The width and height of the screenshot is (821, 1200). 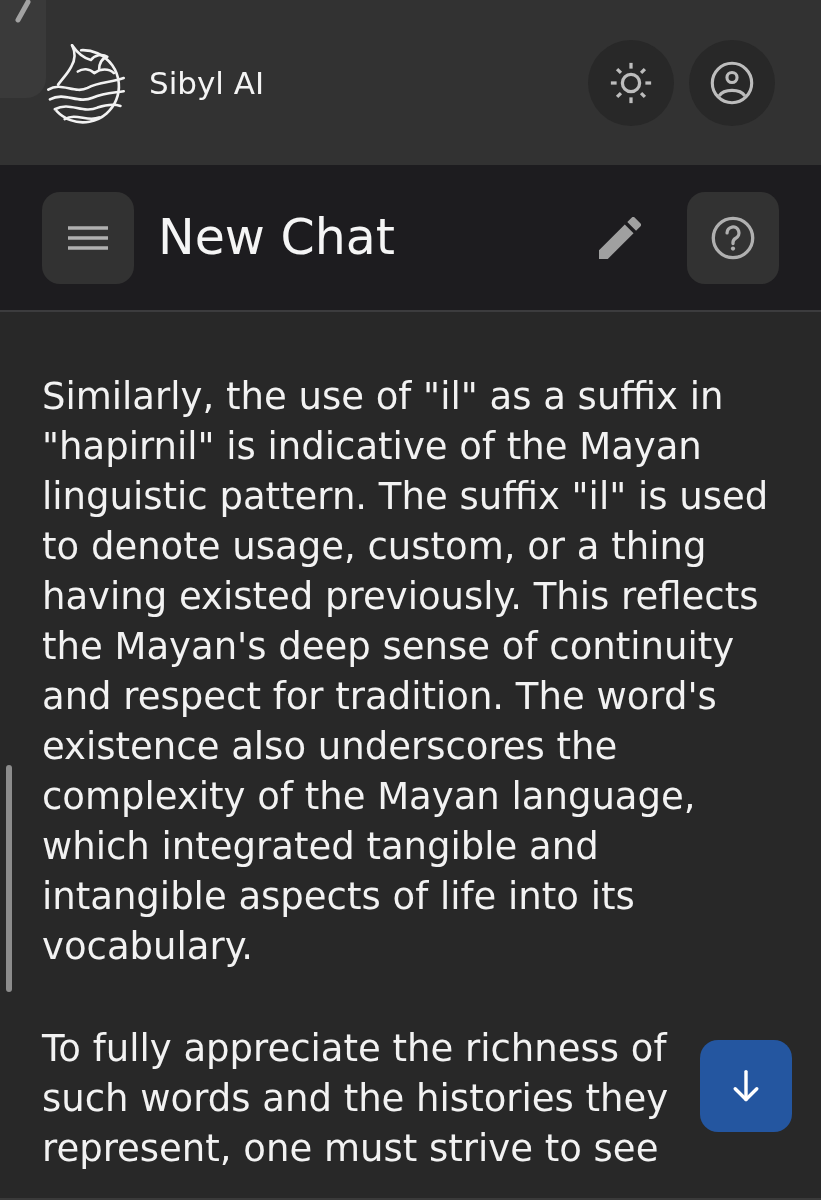 I want to click on help-button, so click(x=733, y=237).